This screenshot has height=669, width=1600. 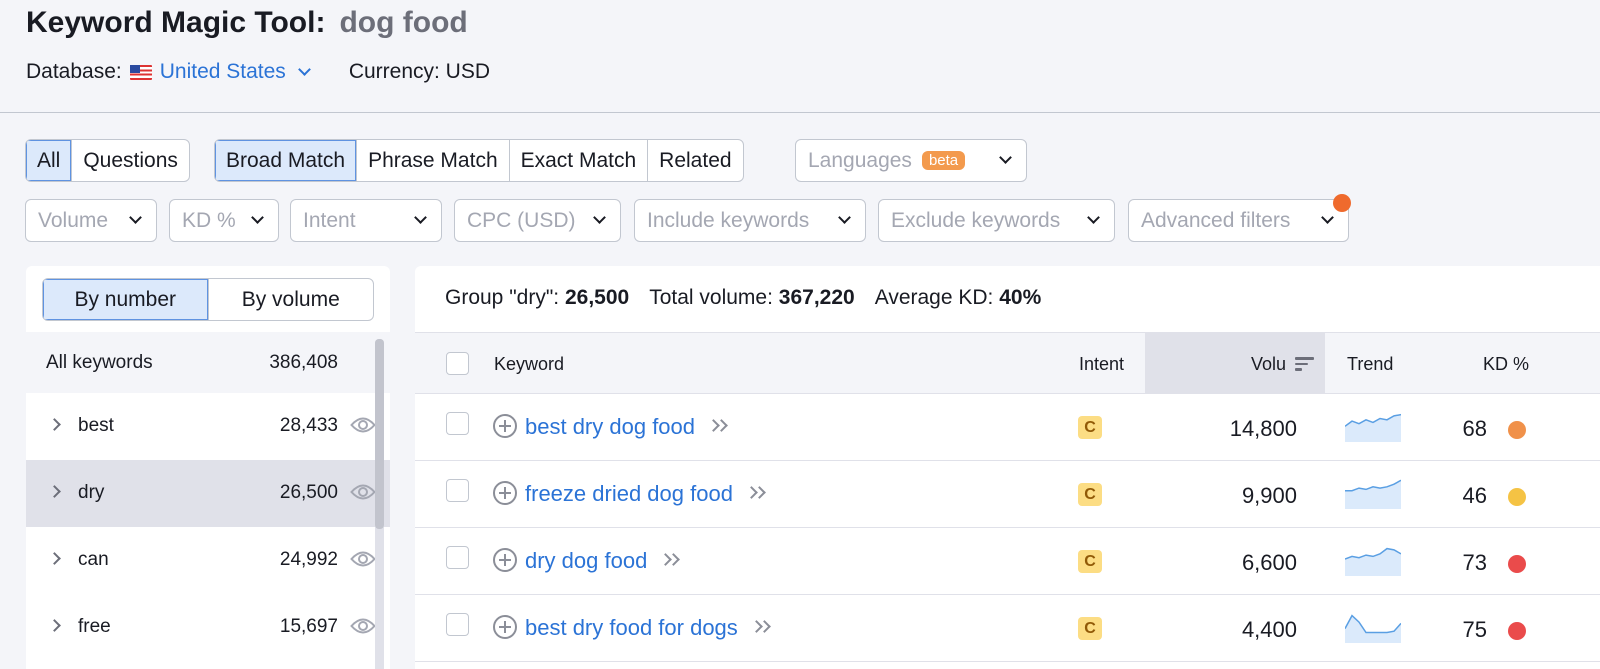 I want to click on volume-value: 4,400, so click(x=1269, y=629).